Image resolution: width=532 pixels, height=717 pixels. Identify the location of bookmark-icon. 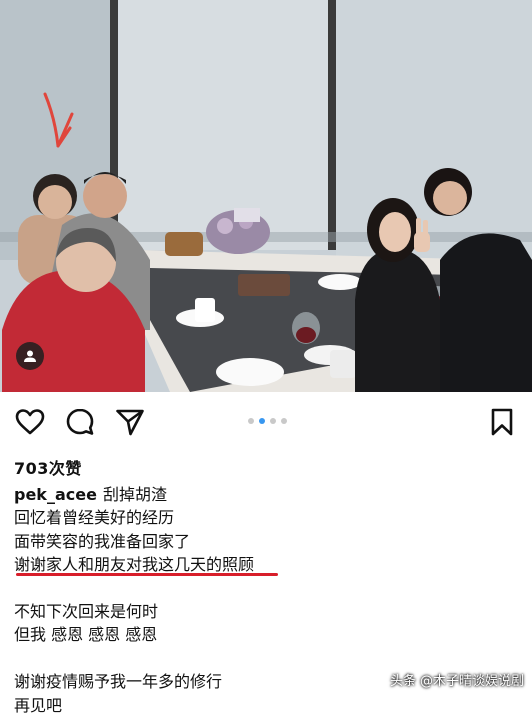
(502, 422).